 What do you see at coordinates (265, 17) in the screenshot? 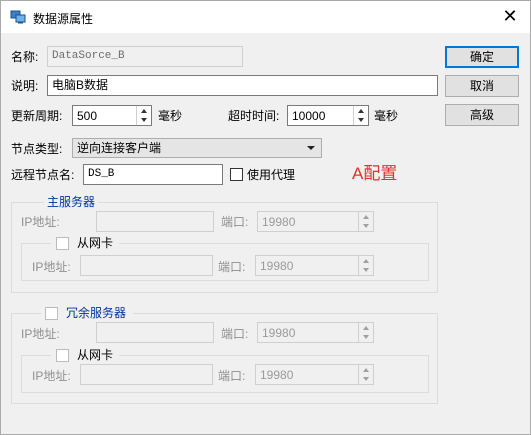
I see `title-bar: 数据源属性 ✕` at bounding box center [265, 17].